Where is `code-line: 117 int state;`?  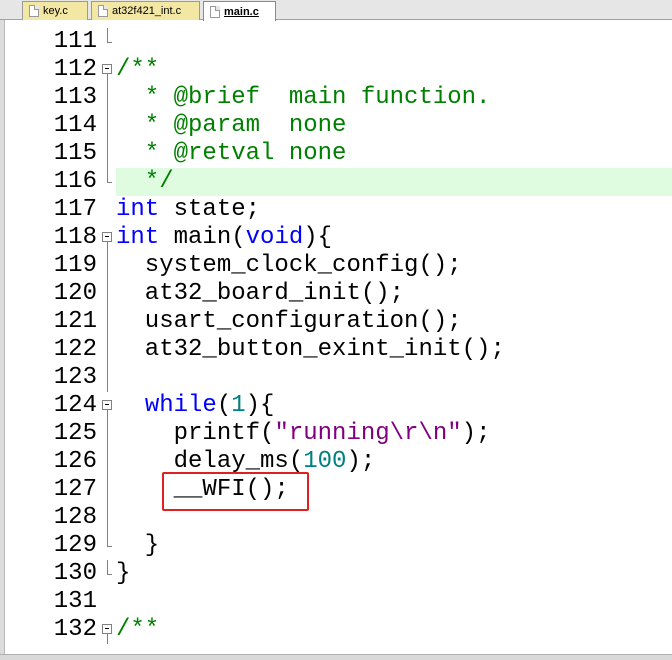 code-line: 117 int state; is located at coordinates (338, 210).